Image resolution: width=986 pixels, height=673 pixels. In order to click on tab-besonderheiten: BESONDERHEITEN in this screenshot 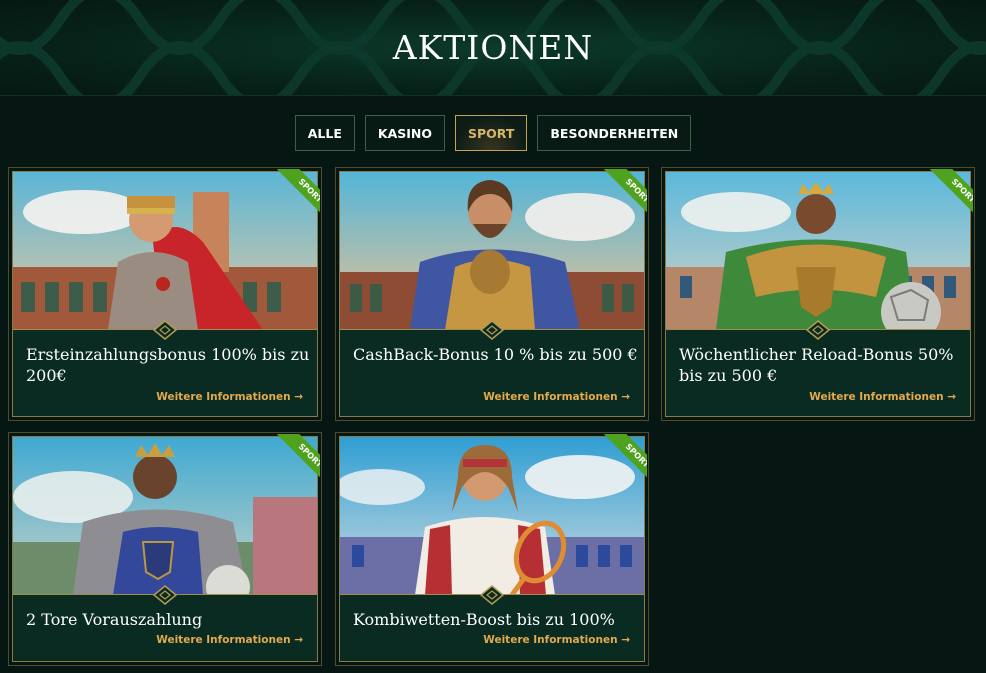, I will do `click(614, 133)`.